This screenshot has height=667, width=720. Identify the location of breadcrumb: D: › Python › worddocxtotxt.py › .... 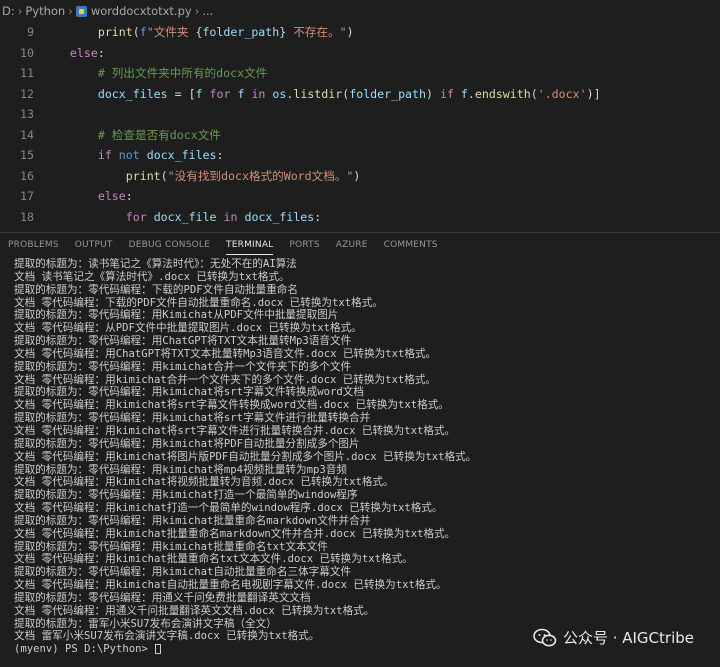
(360, 11).